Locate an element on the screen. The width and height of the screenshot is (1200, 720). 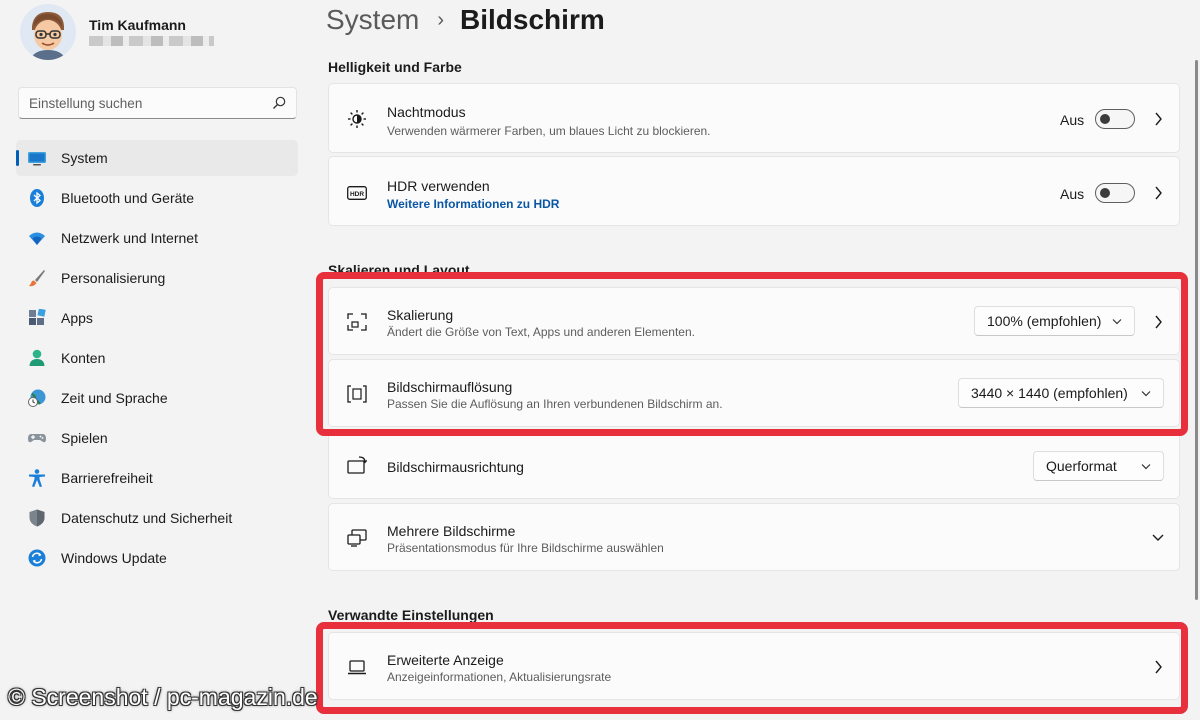
sidebar-item-personalization: Personalisierung is located at coordinates (157, 278).